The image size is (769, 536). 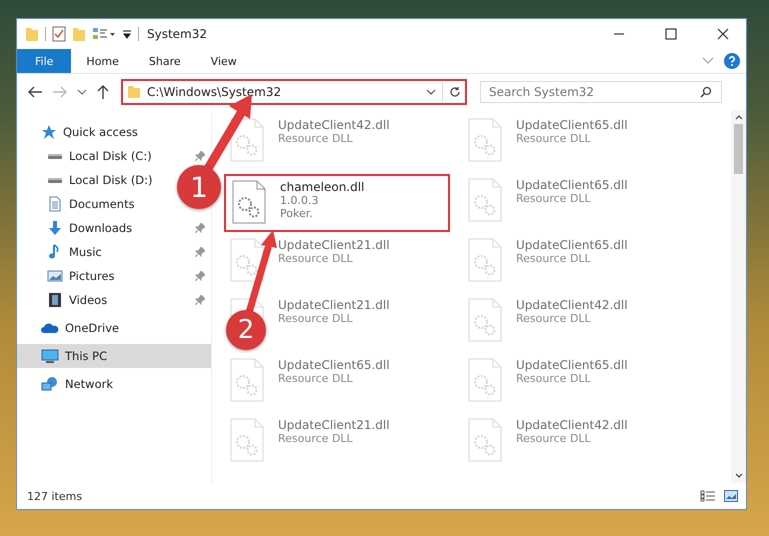 What do you see at coordinates (224, 61) in the screenshot?
I see `ribbon-tab: View` at bounding box center [224, 61].